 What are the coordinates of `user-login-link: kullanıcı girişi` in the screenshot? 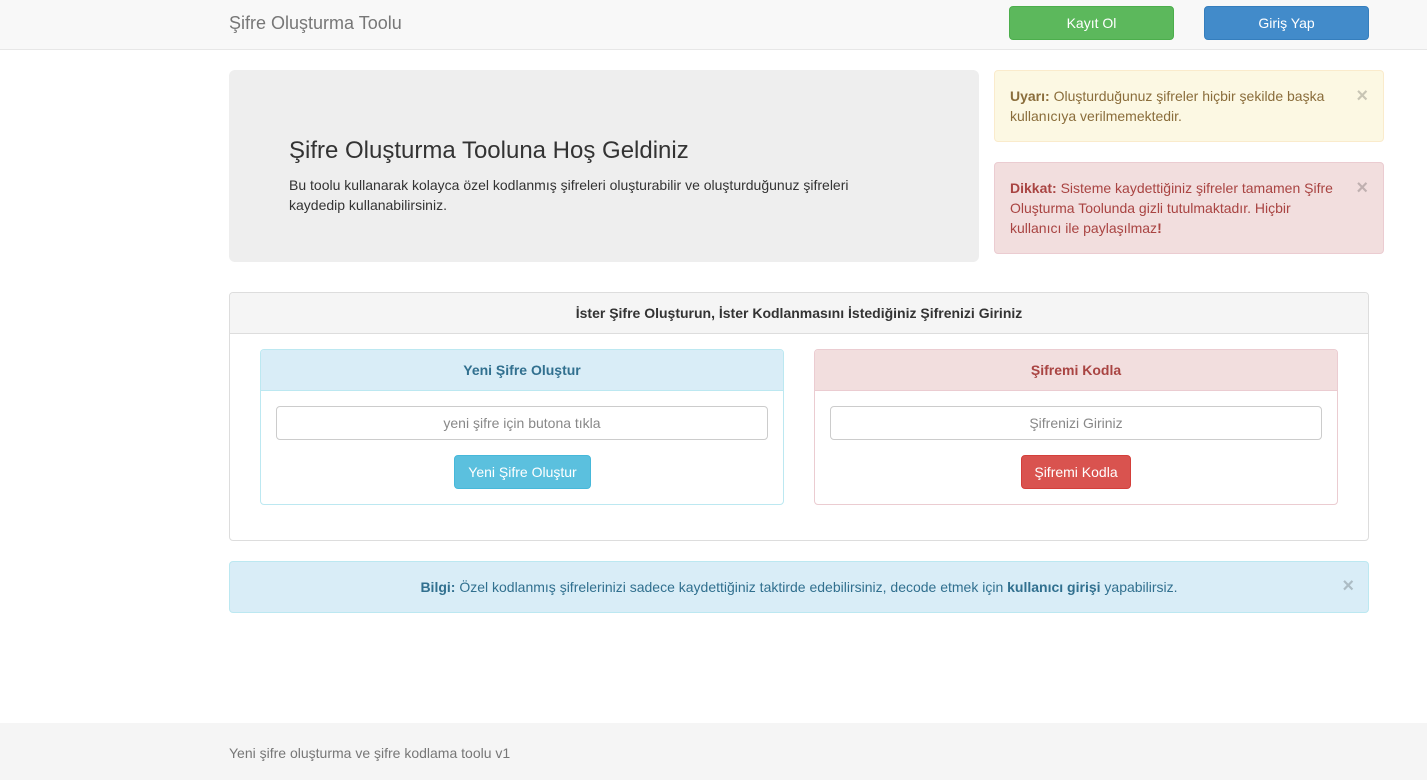 It's located at (1053, 587).